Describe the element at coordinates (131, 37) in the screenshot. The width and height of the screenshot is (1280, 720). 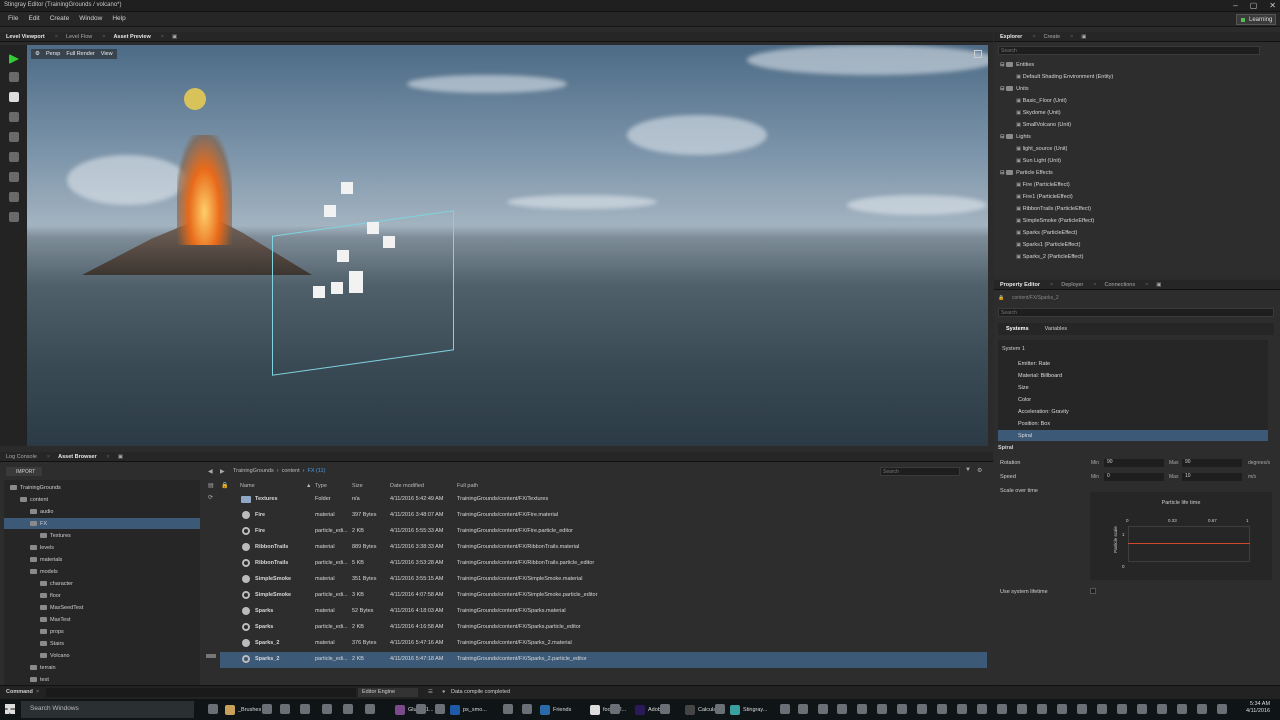
I see `tab-asset-preview: Asset Preview` at that location.